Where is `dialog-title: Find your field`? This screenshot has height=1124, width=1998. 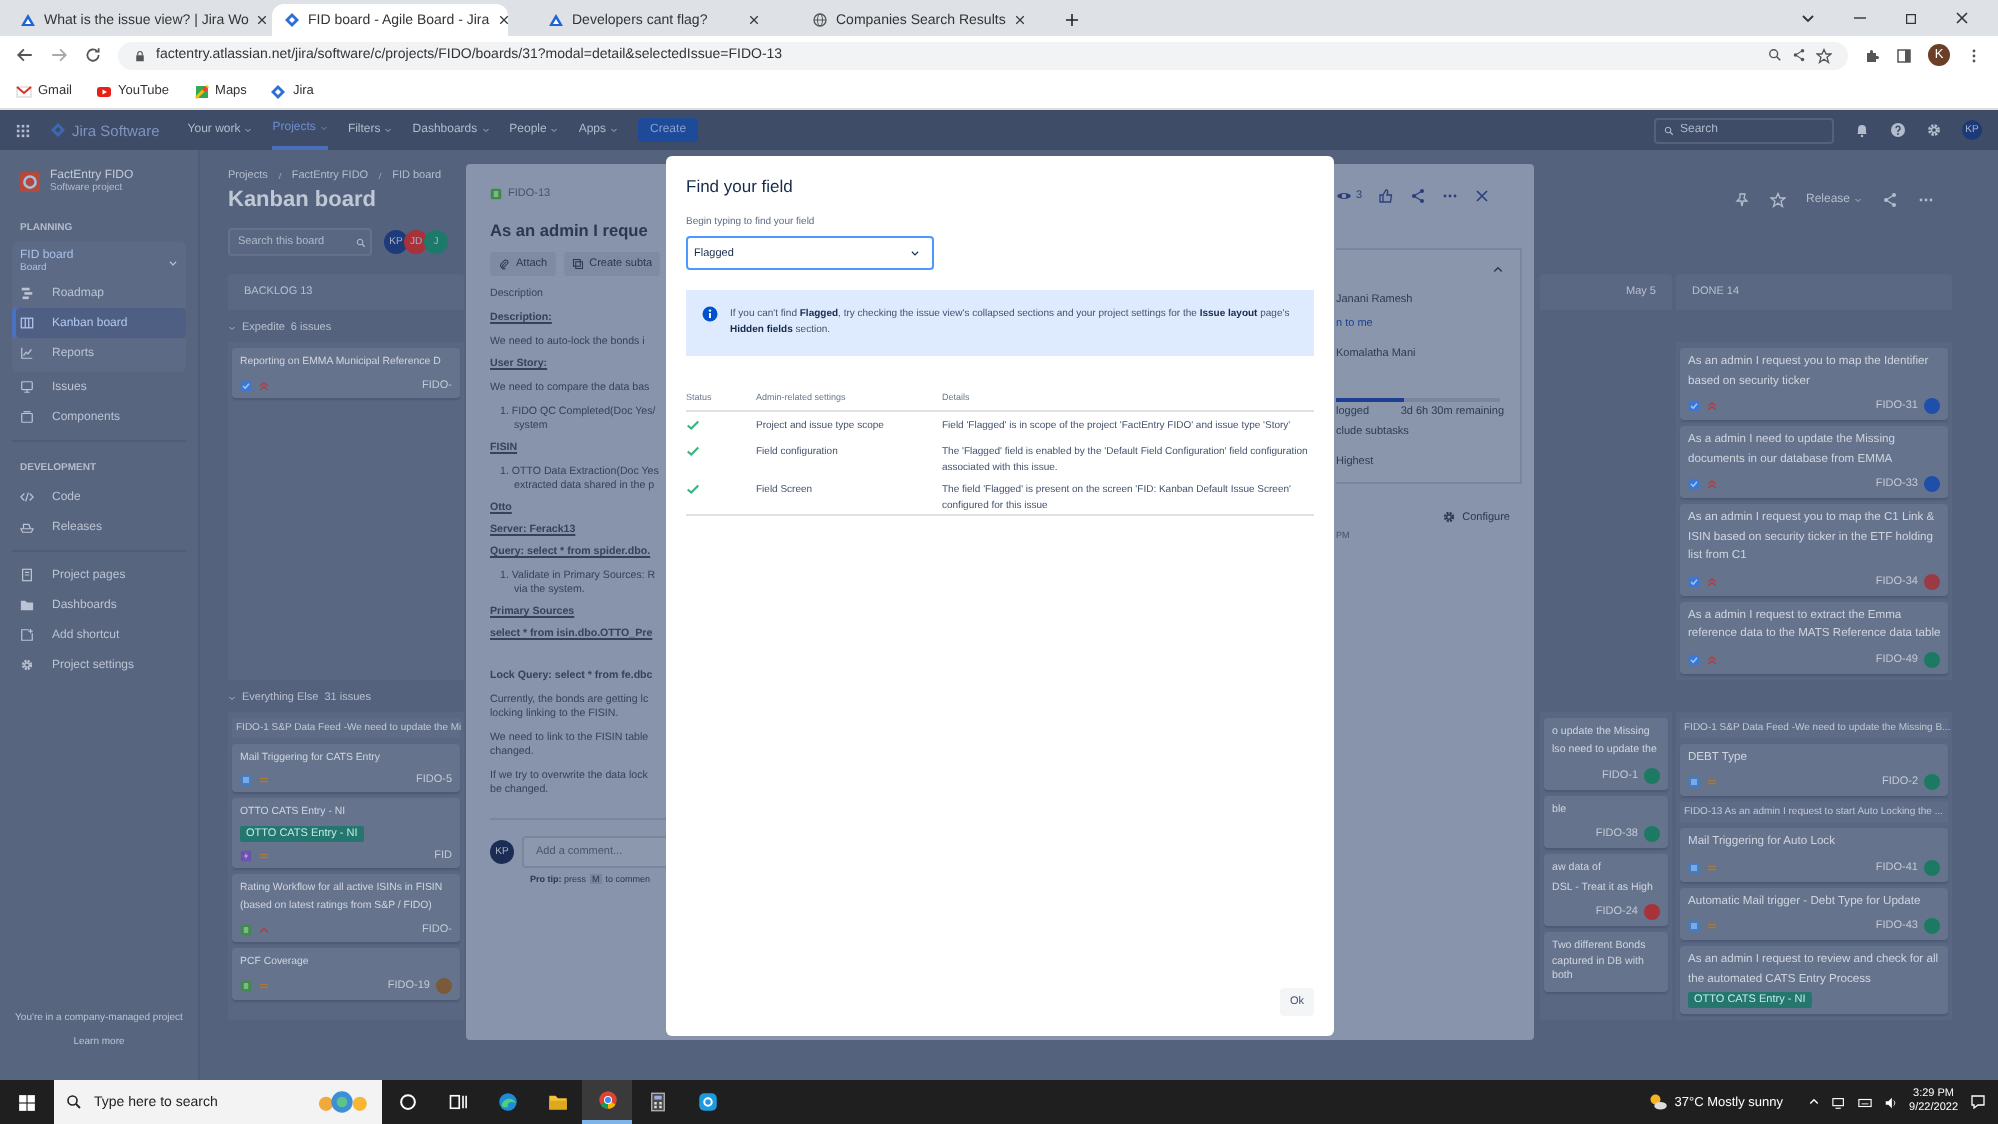
dialog-title: Find your field is located at coordinates (740, 186).